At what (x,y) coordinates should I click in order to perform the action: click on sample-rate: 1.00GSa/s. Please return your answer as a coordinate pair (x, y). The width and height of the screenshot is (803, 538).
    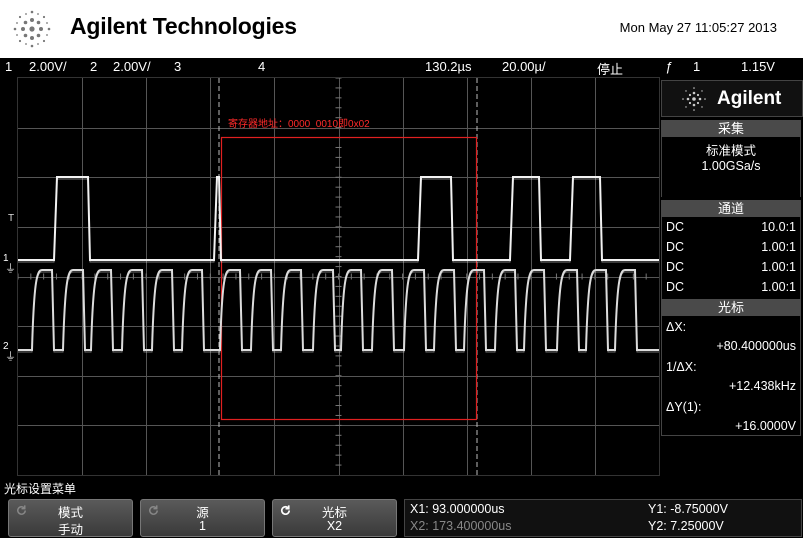
    Looking at the image, I should click on (731, 166).